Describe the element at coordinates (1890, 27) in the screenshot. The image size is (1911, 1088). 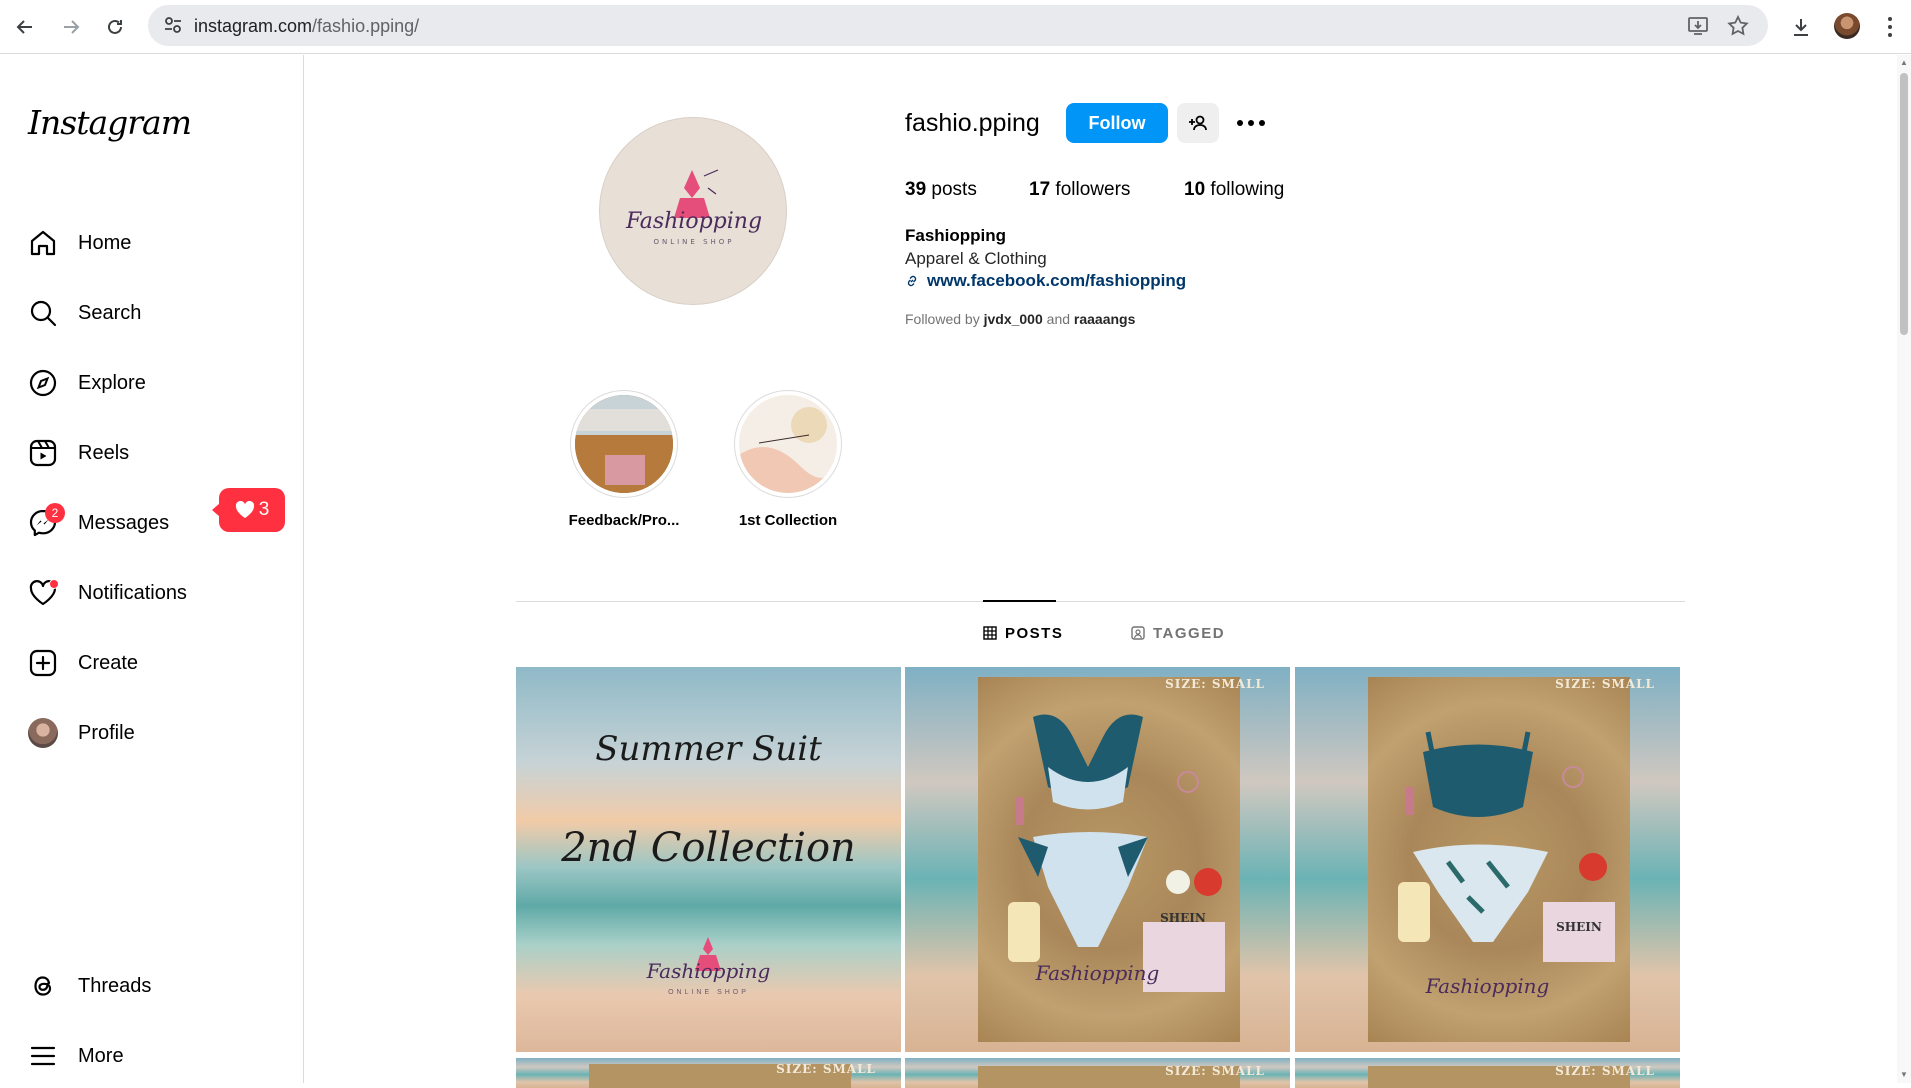
I see `browser-menu-icon` at that location.